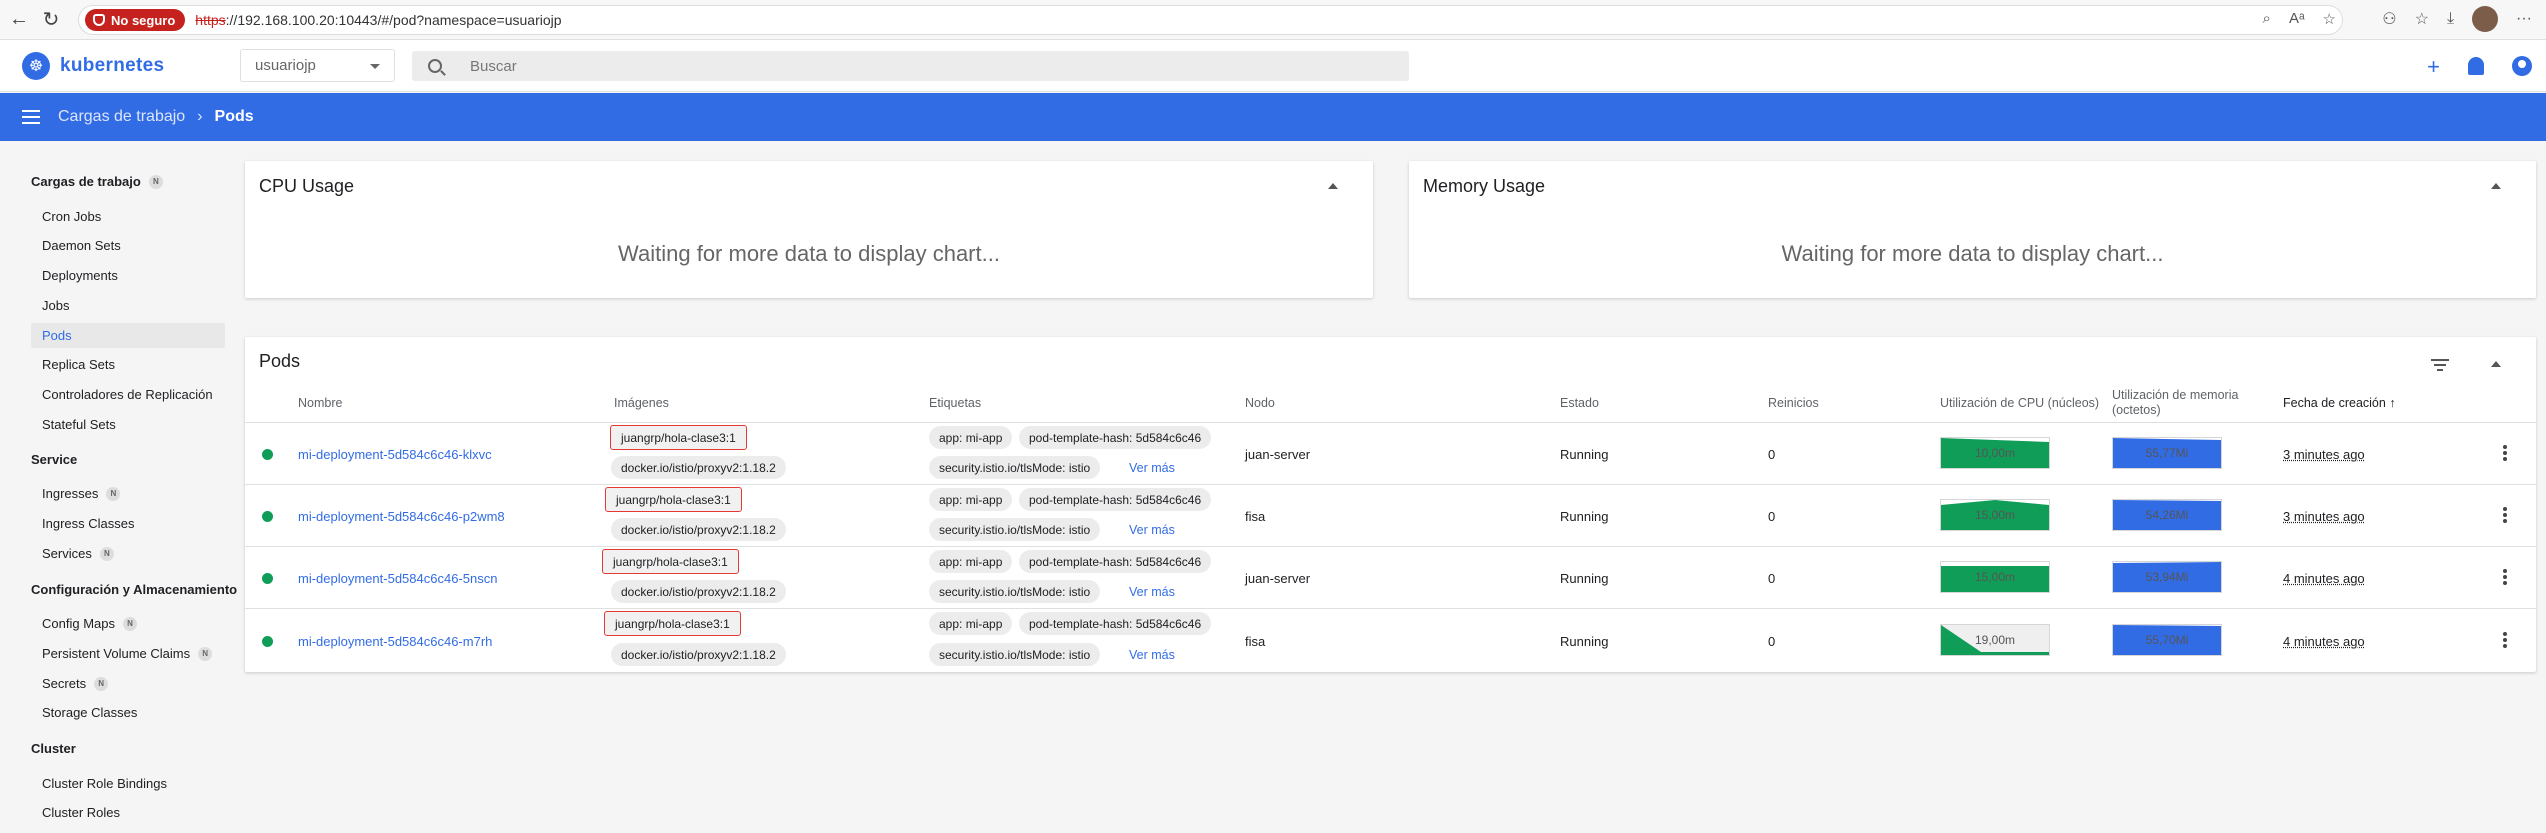 This screenshot has height=833, width=2546. Describe the element at coordinates (401, 516) in the screenshot. I see `pod-name-link: mi-deployment-5d584c6c46-p2wm8` at that location.